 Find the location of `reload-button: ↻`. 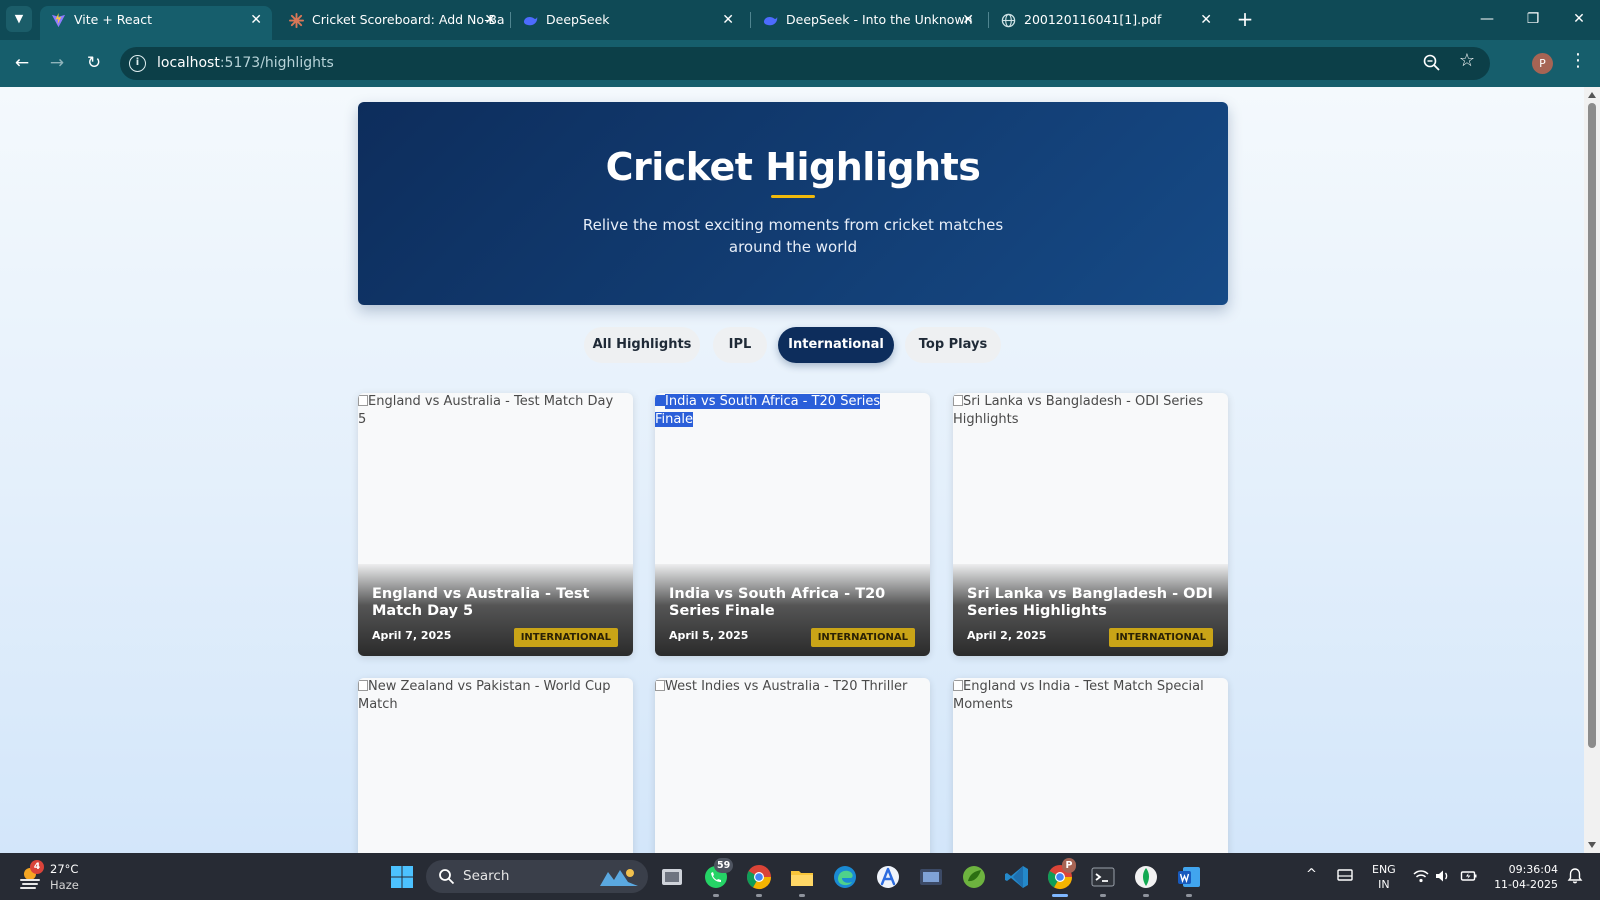

reload-button: ↻ is located at coordinates (94, 63).